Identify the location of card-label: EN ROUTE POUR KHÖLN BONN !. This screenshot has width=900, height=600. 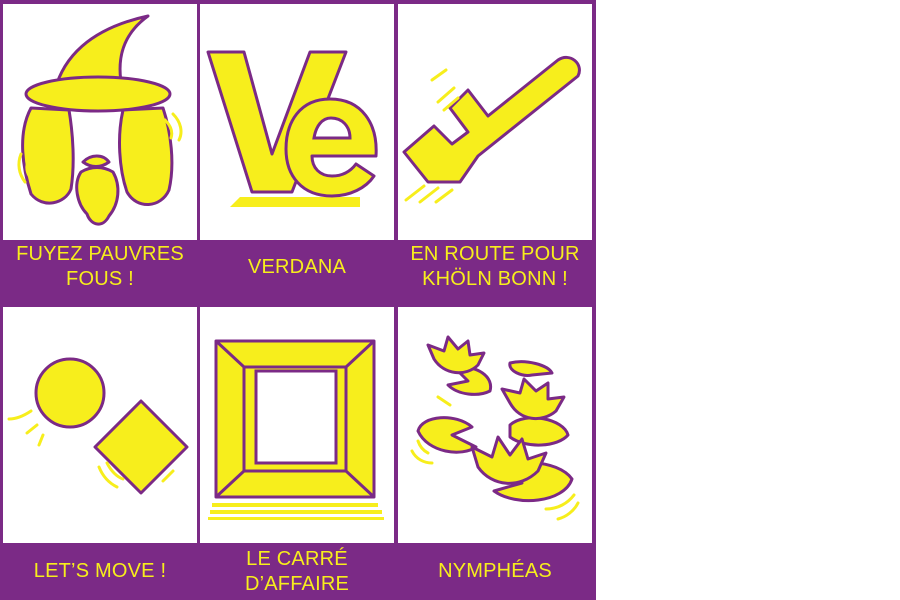
(495, 267).